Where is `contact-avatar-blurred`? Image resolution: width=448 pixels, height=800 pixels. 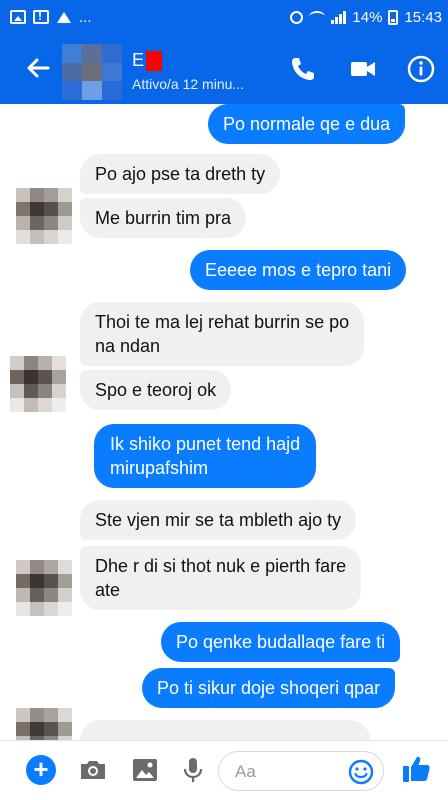 contact-avatar-blurred is located at coordinates (92, 72).